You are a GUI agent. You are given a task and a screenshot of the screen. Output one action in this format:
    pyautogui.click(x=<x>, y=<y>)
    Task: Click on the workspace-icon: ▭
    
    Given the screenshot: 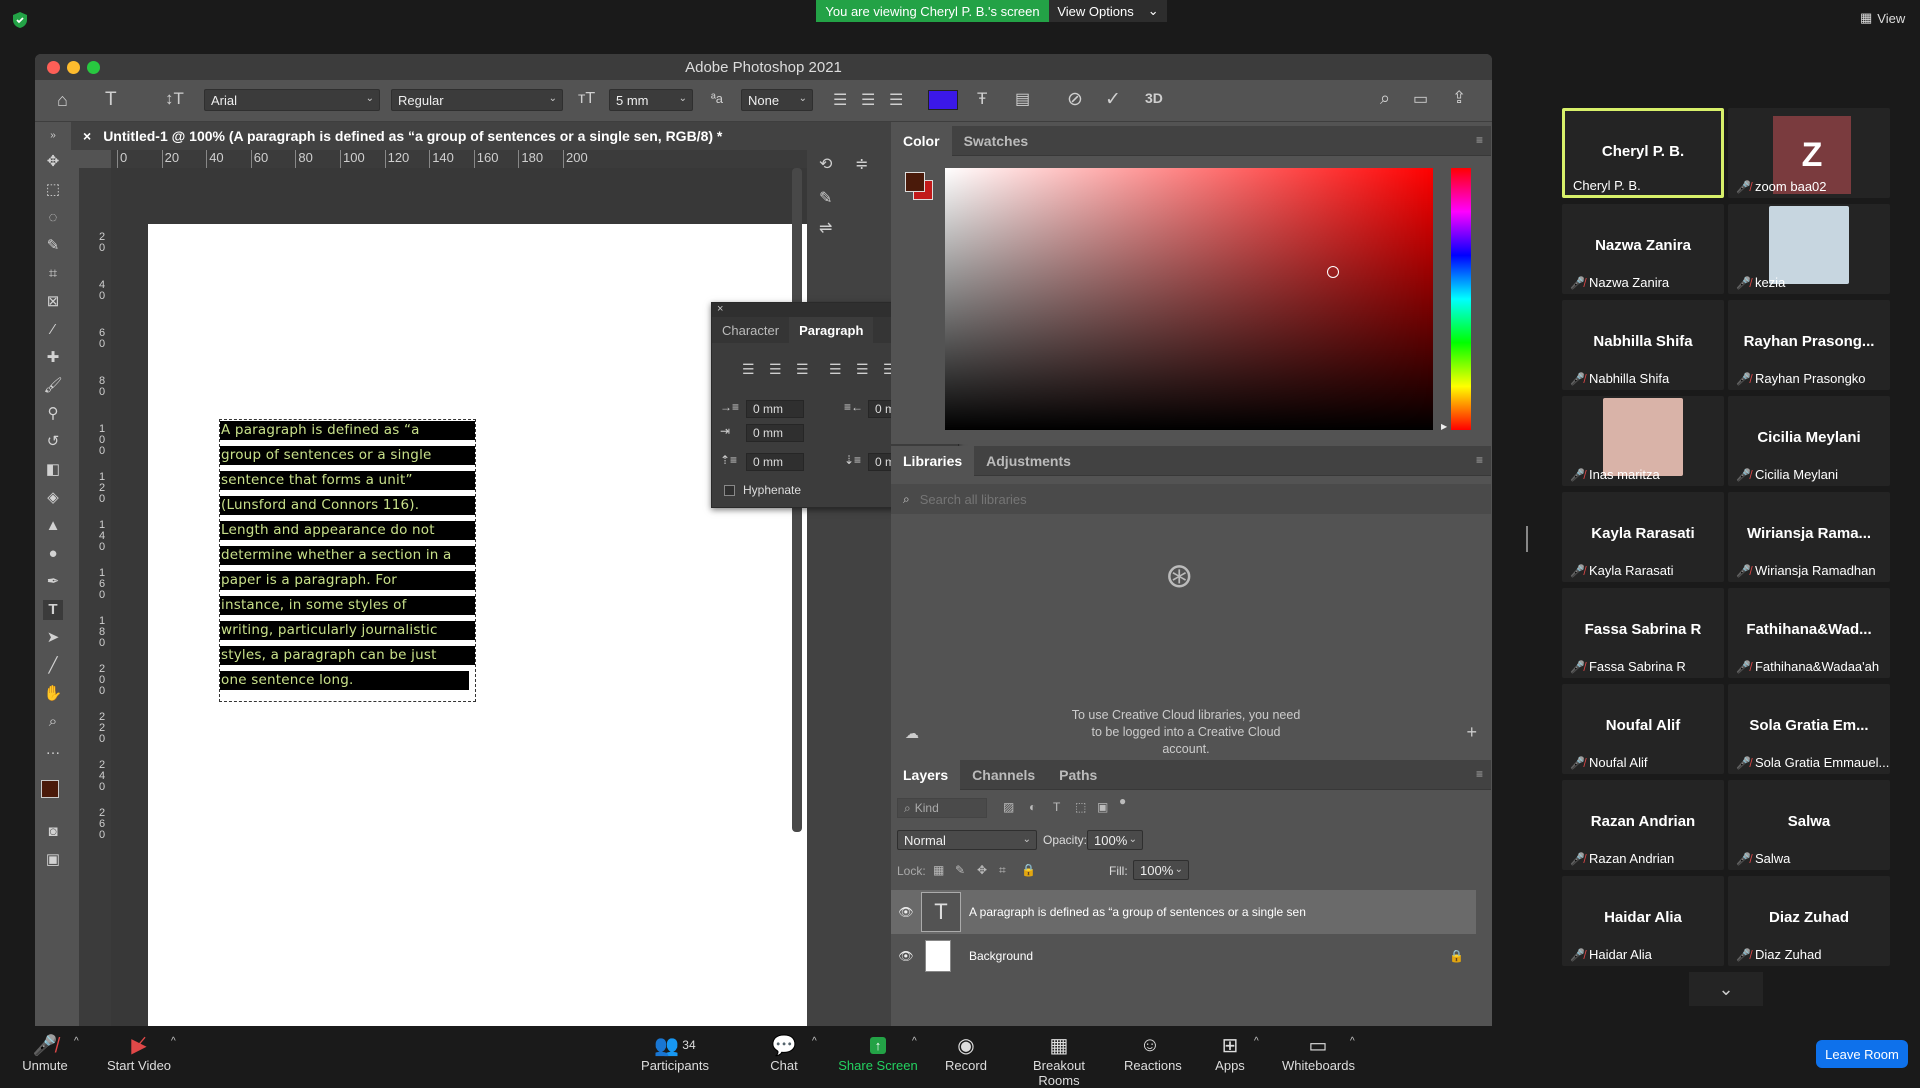 What is the action you would take?
    pyautogui.click(x=1420, y=99)
    